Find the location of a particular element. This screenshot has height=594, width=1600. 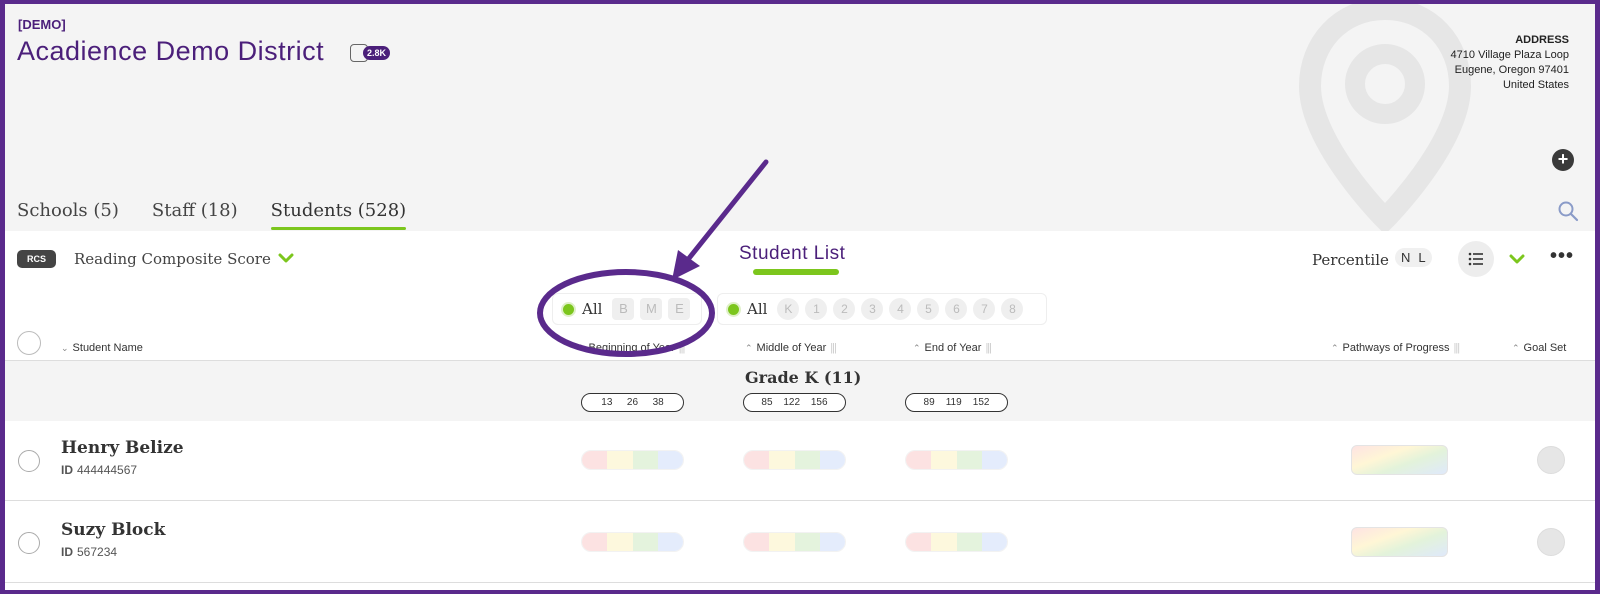

col-student-name: ⌄ Student Name is located at coordinates (102, 348).